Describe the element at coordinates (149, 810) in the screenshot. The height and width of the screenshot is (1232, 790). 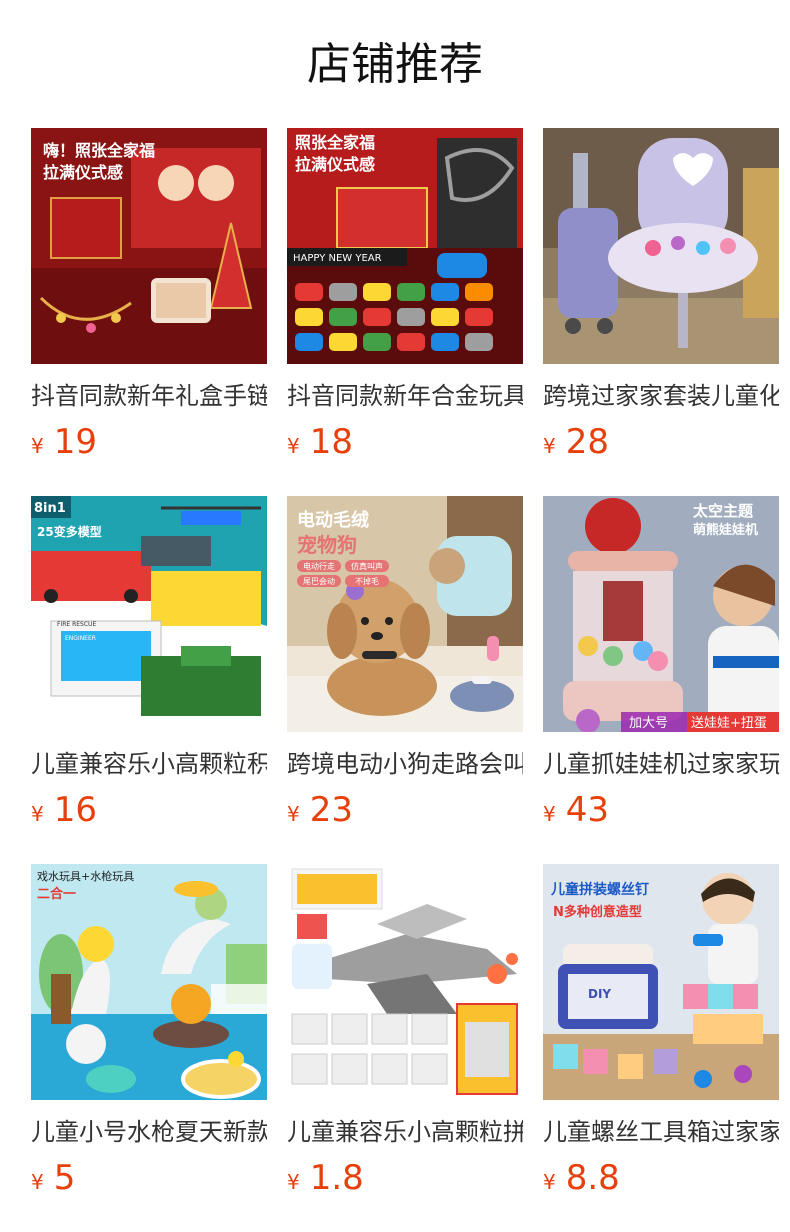
I see `product-price: ¥ 16` at that location.